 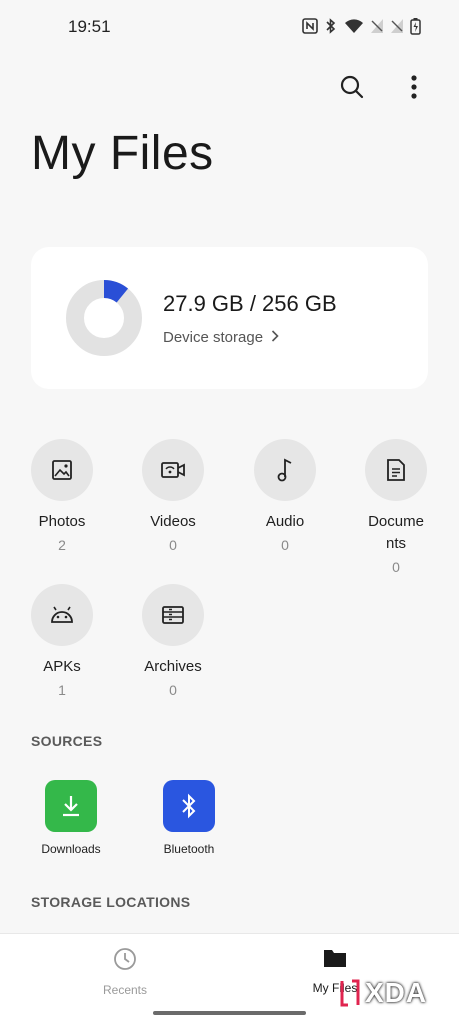 I want to click on more-options-icon, so click(x=414, y=87).